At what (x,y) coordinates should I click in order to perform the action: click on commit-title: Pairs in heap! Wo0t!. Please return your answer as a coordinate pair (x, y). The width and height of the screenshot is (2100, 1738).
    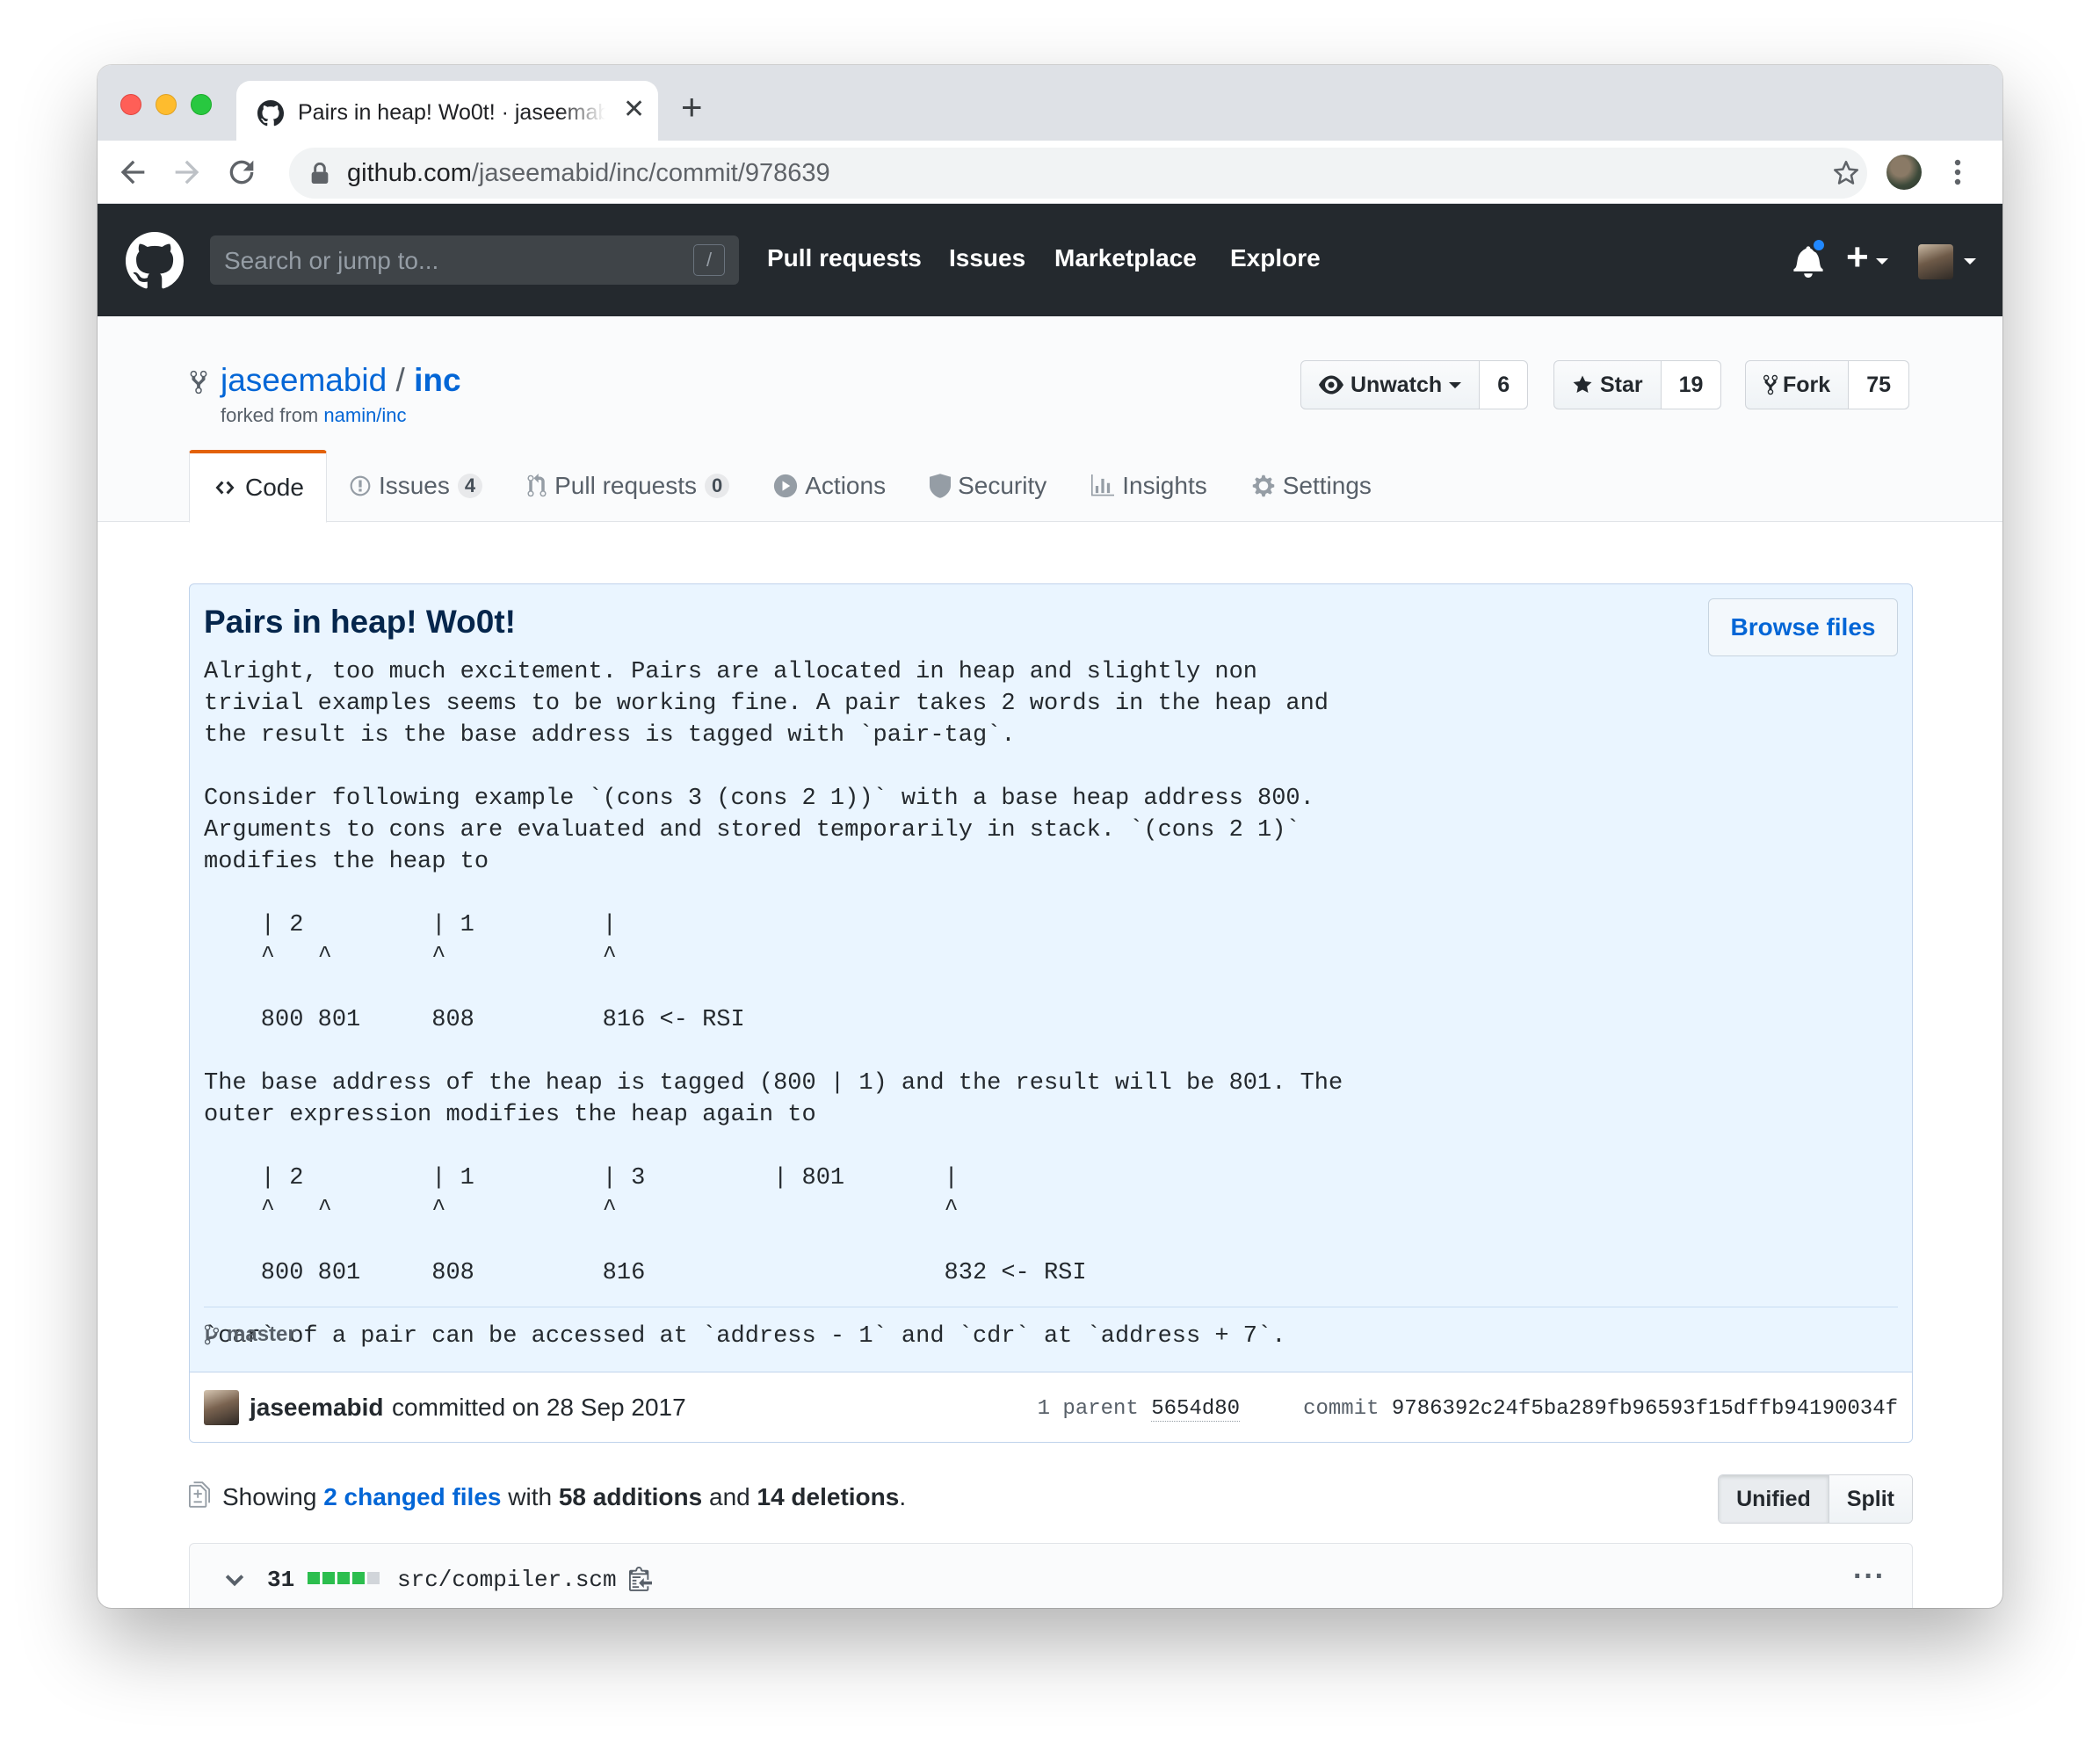
    Looking at the image, I should click on (360, 622).